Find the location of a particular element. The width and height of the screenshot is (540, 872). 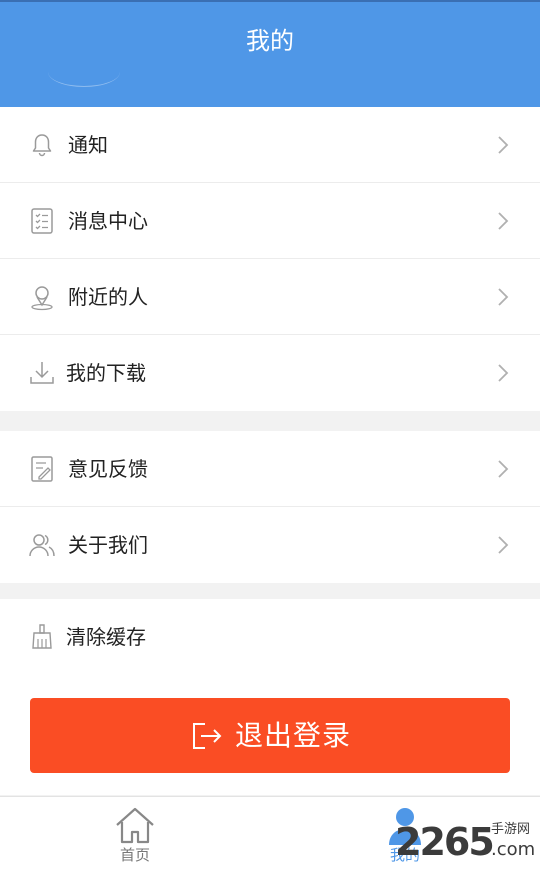

logout-section: 退出登录 is located at coordinates (270, 735).